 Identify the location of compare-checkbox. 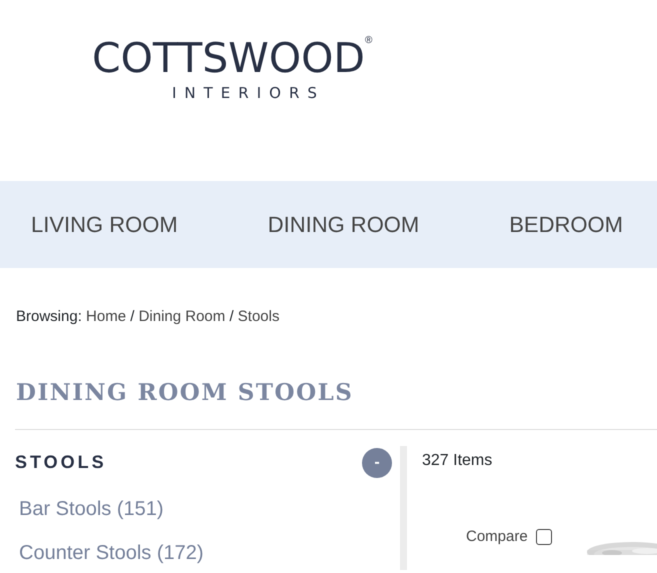
(544, 536).